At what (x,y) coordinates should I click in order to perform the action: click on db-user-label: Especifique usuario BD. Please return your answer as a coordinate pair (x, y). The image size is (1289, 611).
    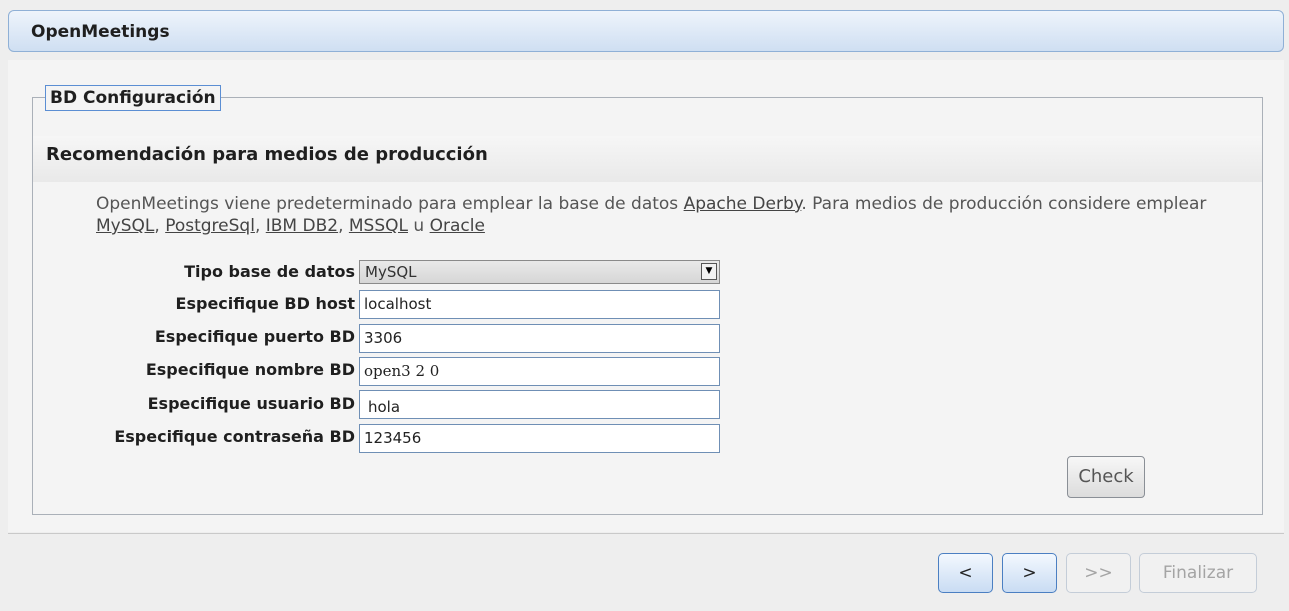
    Looking at the image, I should click on (251, 403).